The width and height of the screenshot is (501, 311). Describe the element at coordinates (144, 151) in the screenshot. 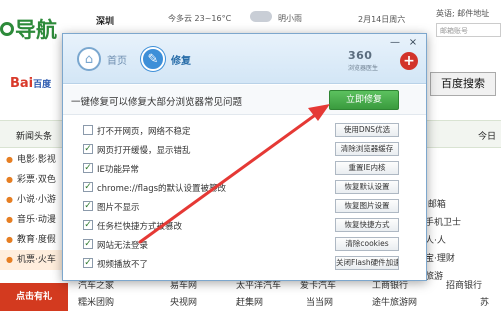

I see `repair-item-label: 网页打开缓慢，显示错乱` at that location.